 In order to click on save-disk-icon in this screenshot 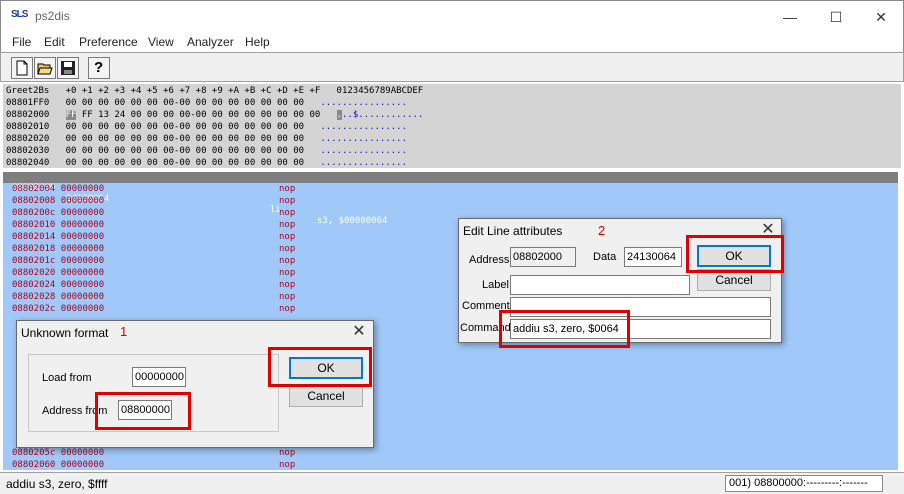, I will do `click(68, 68)`.